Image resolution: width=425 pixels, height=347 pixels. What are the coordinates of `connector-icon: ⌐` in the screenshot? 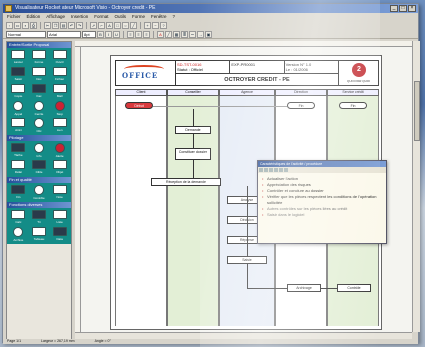 It's located at (101, 25).